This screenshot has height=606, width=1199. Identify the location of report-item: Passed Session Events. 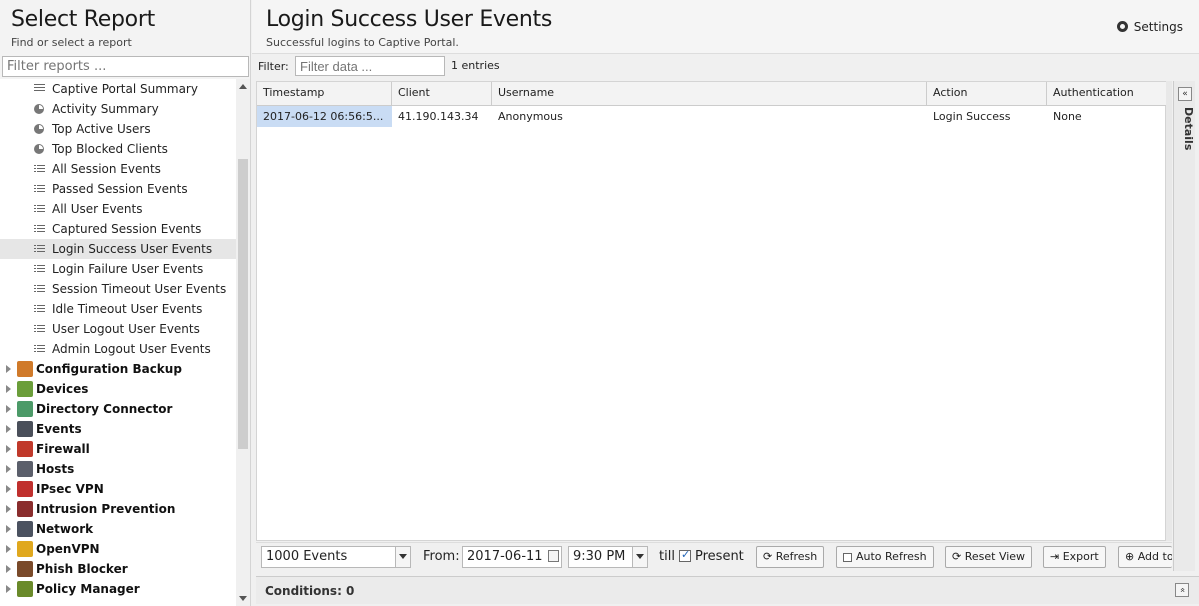
(118, 189).